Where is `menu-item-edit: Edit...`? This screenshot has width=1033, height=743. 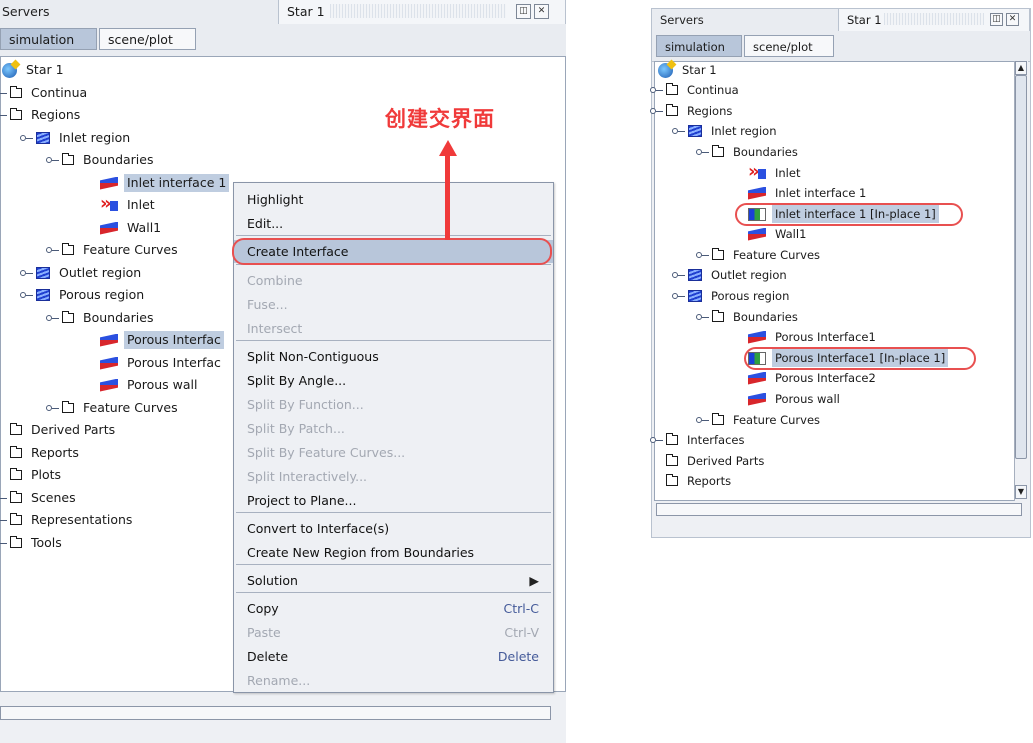 menu-item-edit: Edit... is located at coordinates (393, 223).